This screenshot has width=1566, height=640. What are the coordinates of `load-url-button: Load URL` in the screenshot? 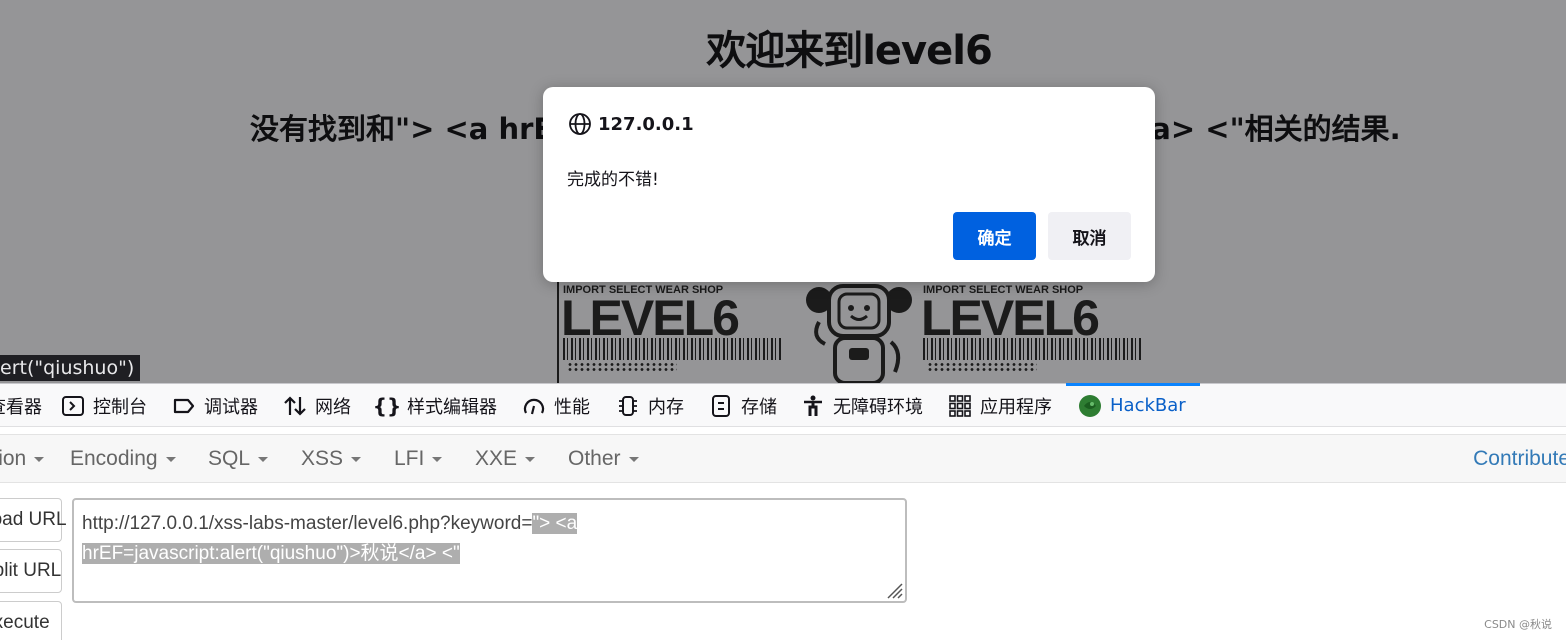 It's located at (33, 520).